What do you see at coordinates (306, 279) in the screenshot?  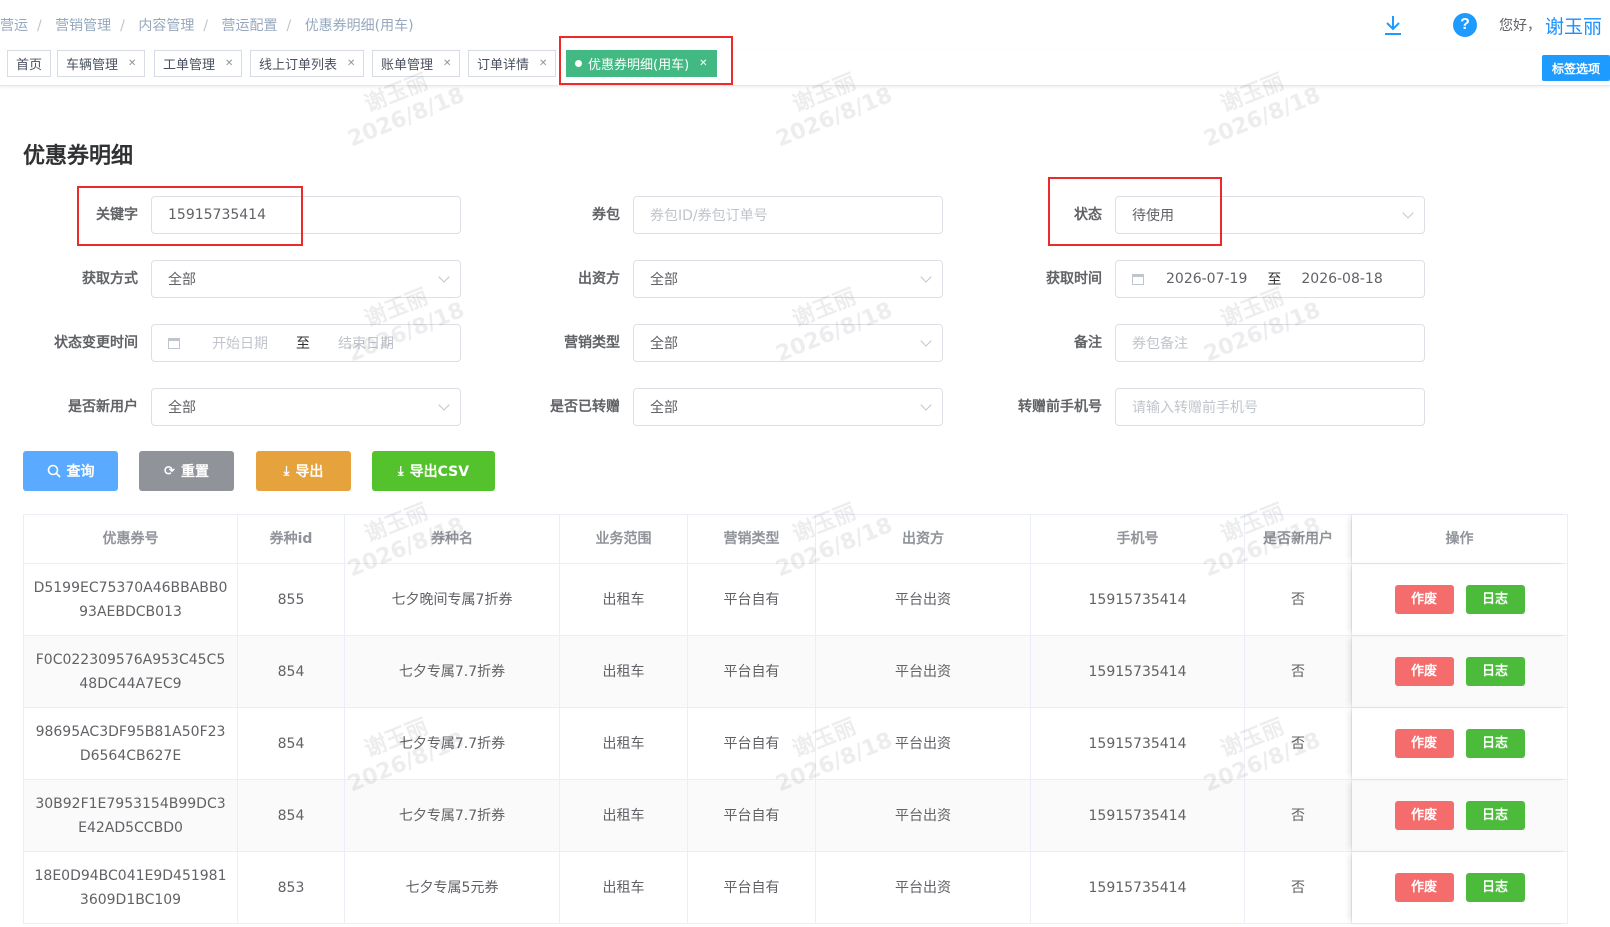 I see `acquire-method-select: 全部` at bounding box center [306, 279].